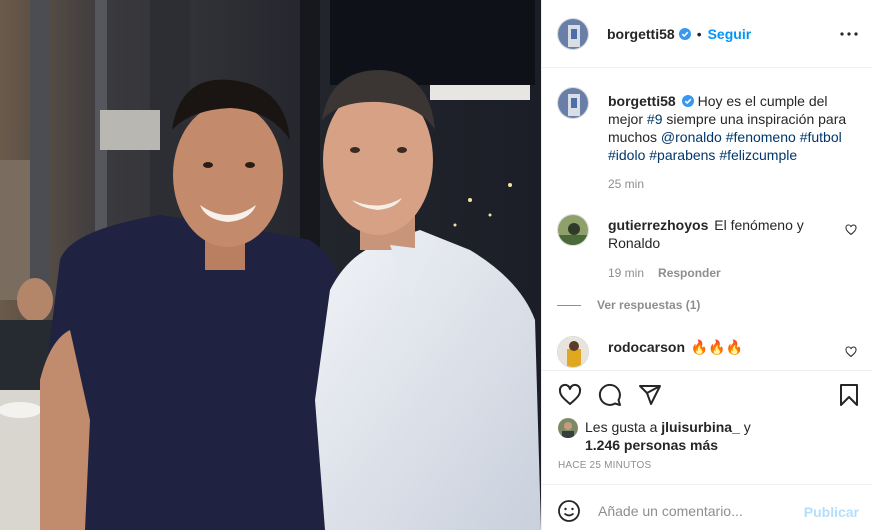 Image resolution: width=872 pixels, height=530 pixels. What do you see at coordinates (747, 427) in the screenshot?
I see `likes-suffix: y` at bounding box center [747, 427].